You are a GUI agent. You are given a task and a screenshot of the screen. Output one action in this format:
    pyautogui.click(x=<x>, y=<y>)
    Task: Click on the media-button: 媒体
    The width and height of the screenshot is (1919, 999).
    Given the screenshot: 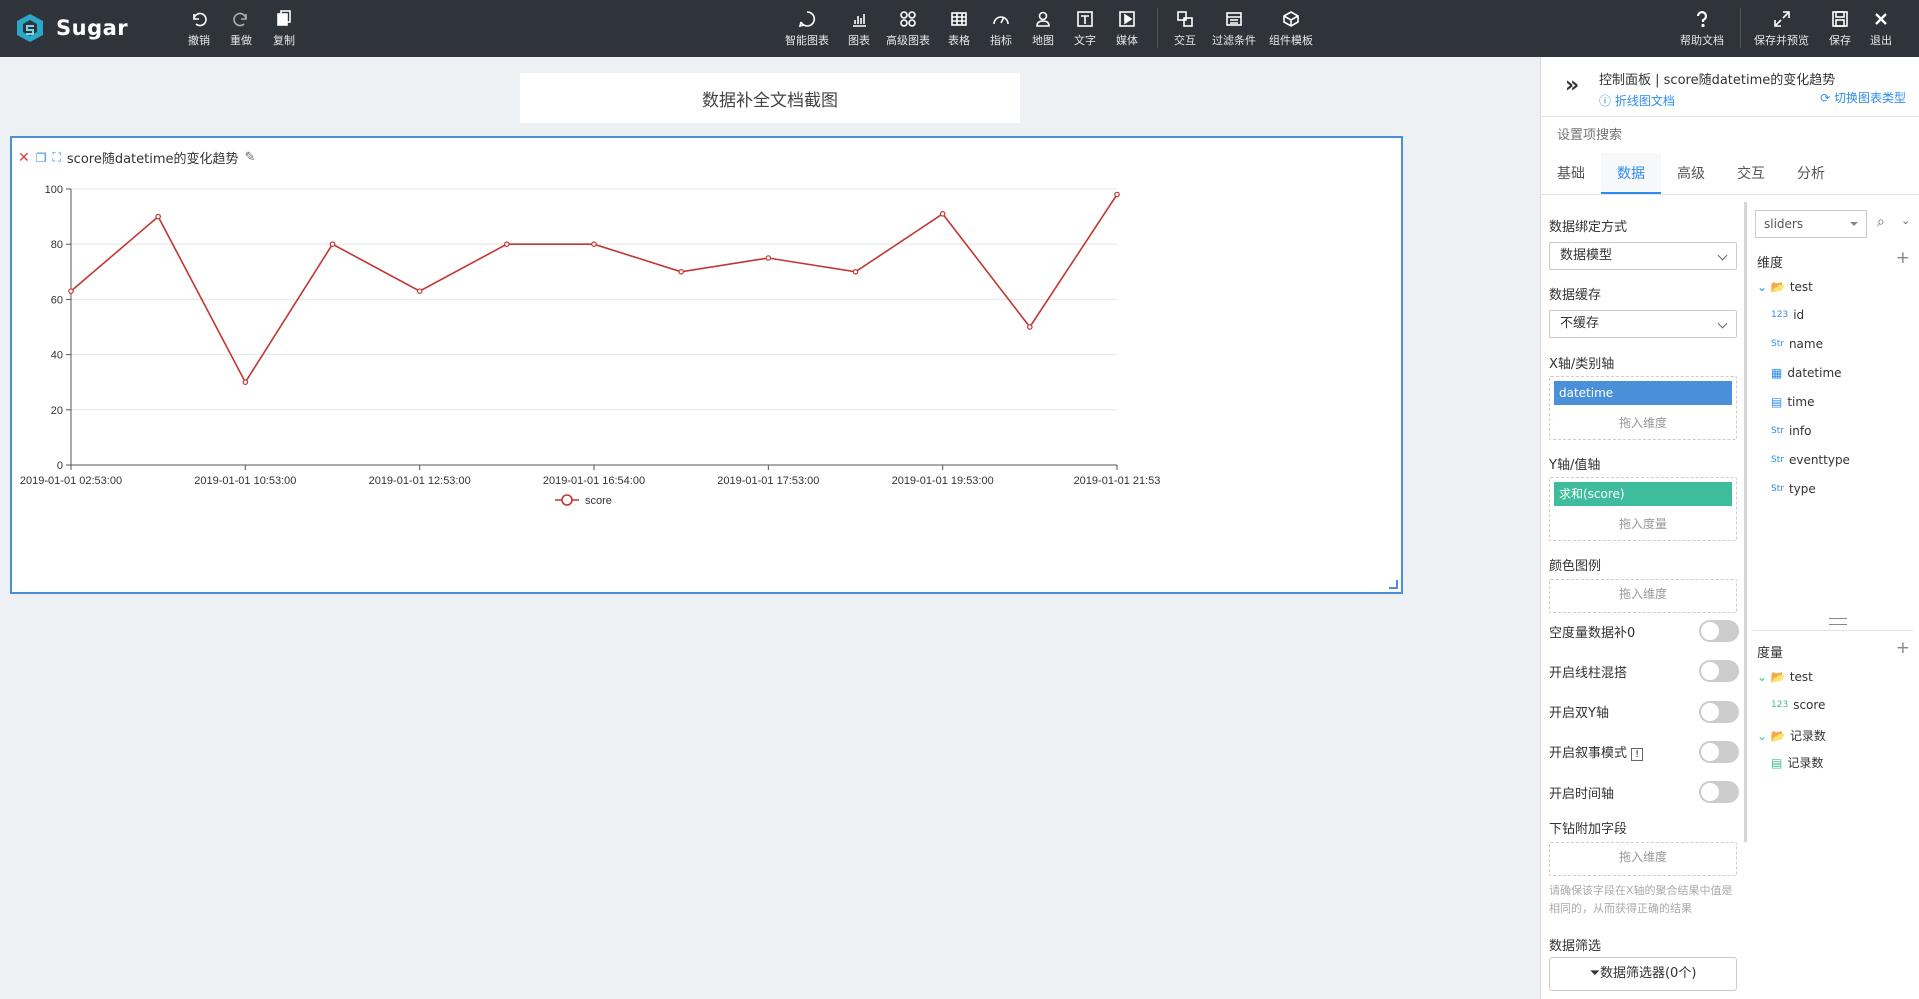 What is the action you would take?
    pyautogui.click(x=1127, y=29)
    